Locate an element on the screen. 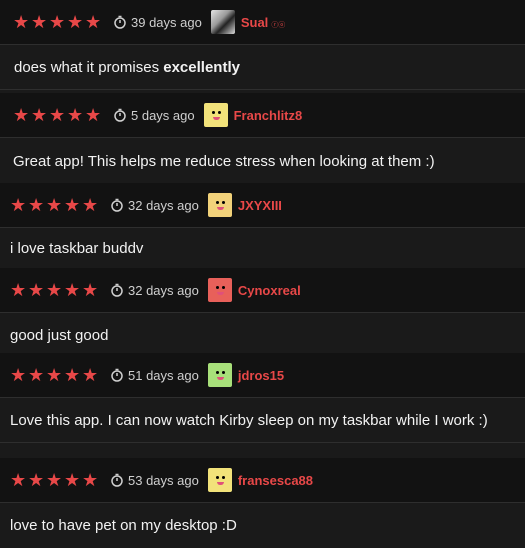 This screenshot has height=548, width=525. username: JXYXIII is located at coordinates (260, 205).